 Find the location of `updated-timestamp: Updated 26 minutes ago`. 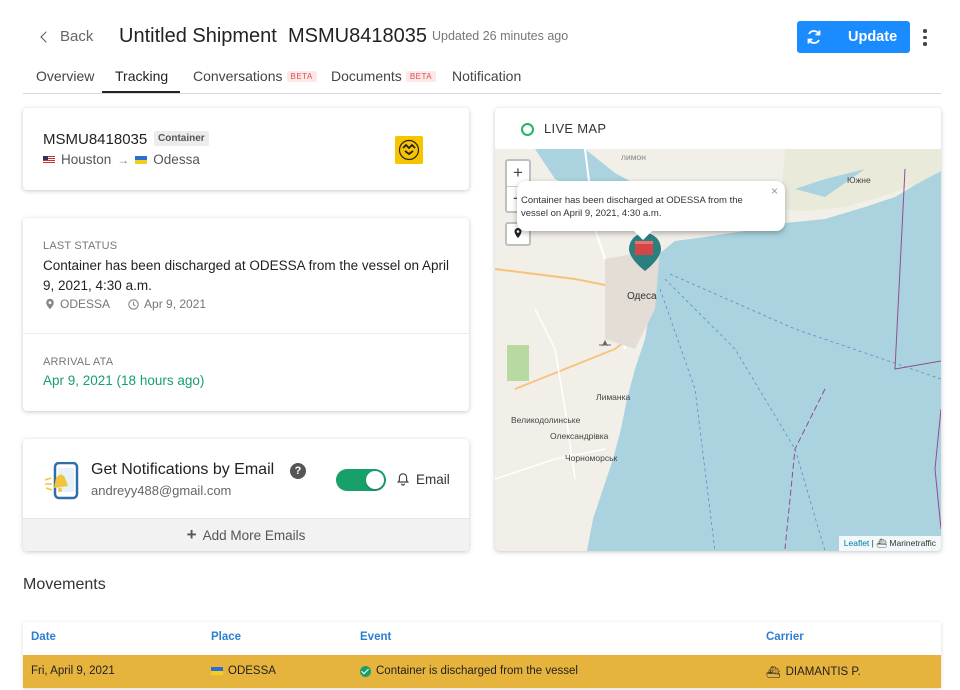

updated-timestamp: Updated 26 minutes ago is located at coordinates (500, 36).